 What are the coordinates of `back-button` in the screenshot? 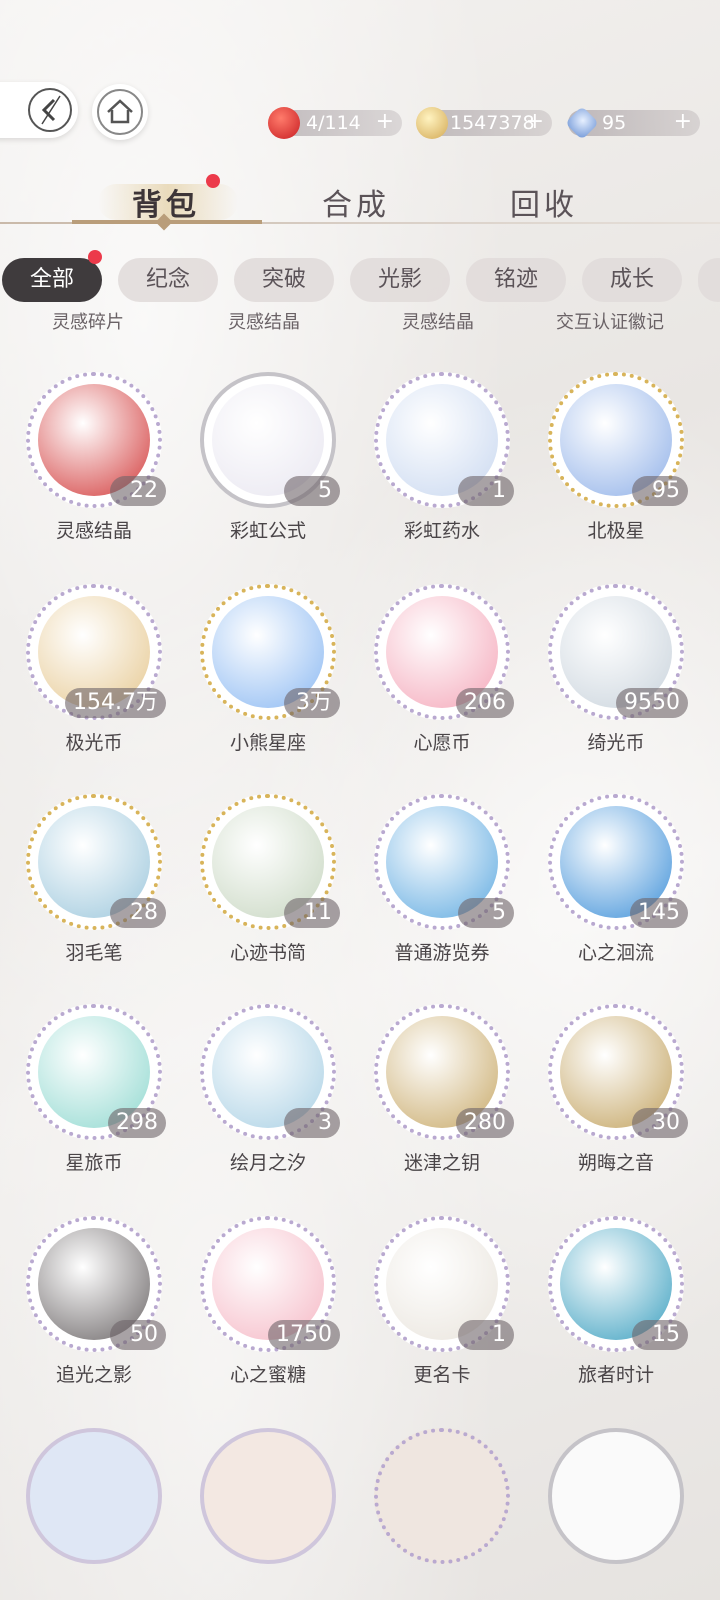 It's located at (39, 110).